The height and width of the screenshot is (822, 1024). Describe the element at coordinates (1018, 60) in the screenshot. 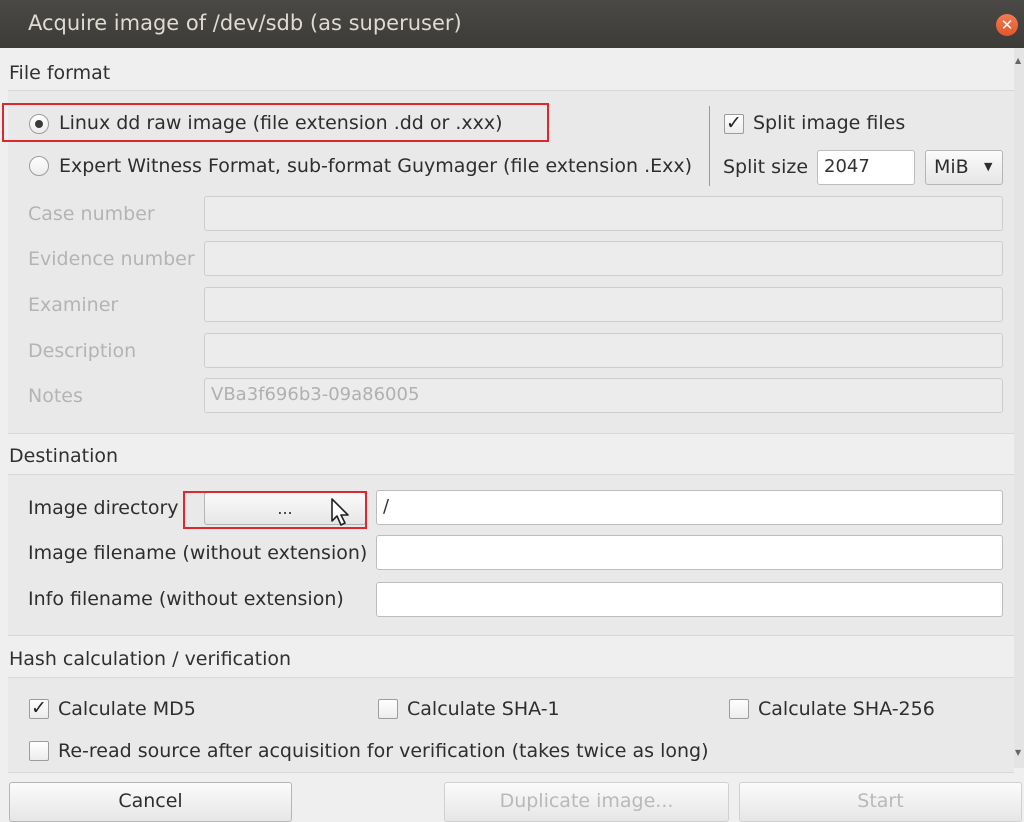

I see `scroll-up-icon: ▲` at that location.